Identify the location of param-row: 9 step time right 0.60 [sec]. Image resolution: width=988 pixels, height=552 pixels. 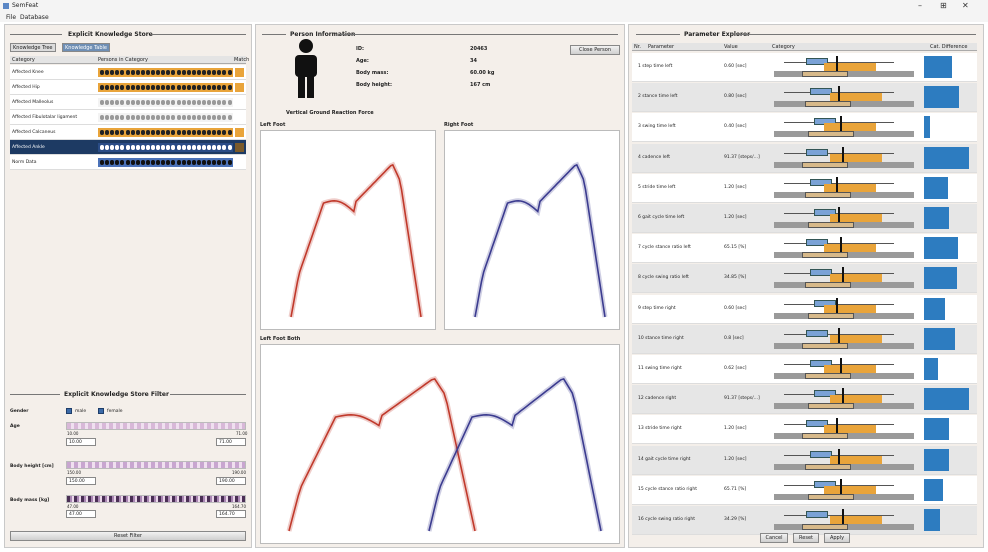
(804, 309).